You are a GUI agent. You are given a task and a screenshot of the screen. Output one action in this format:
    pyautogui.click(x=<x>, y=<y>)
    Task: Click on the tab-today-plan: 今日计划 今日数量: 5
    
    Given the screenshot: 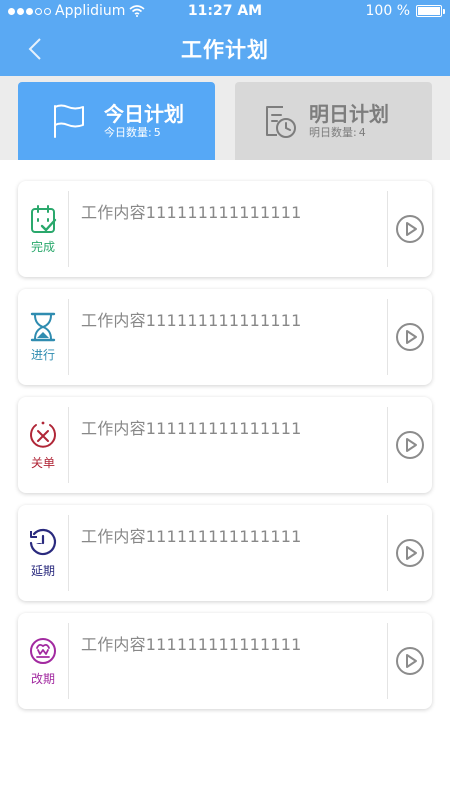 What is the action you would take?
    pyautogui.click(x=116, y=121)
    